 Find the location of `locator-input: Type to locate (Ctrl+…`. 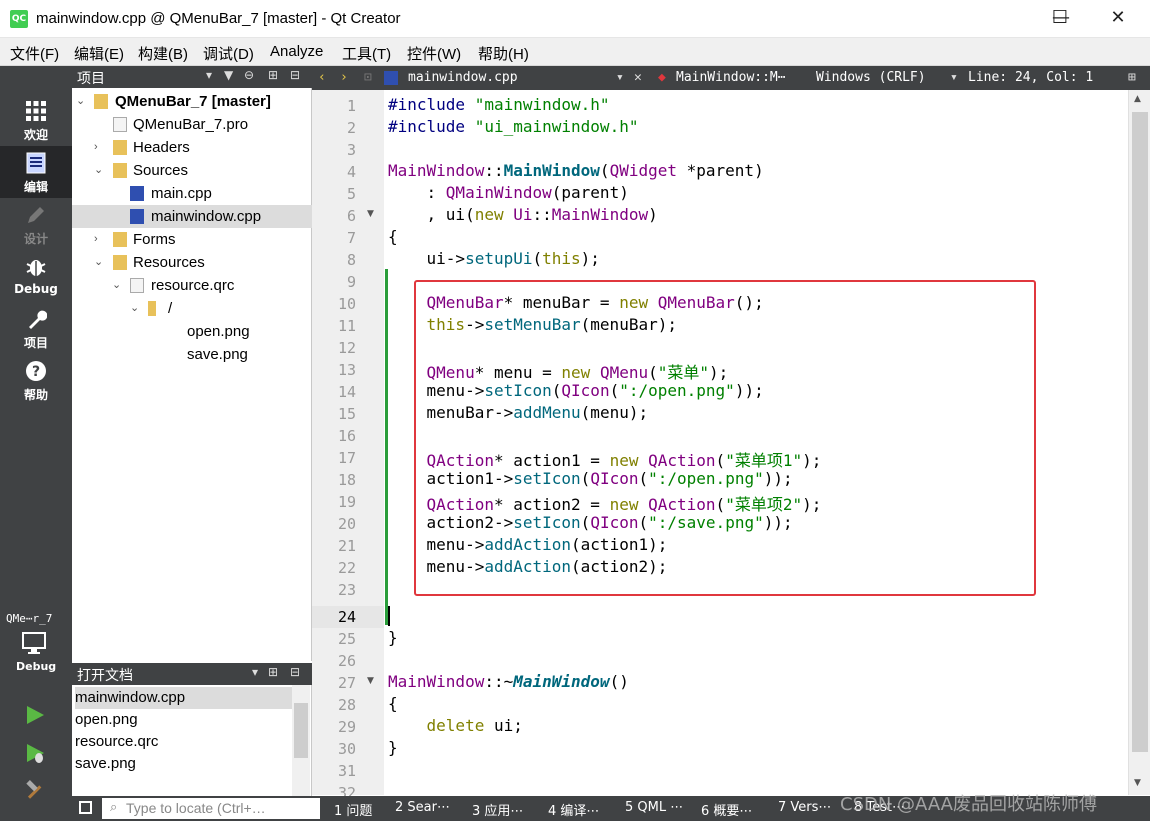

locator-input: Type to locate (Ctrl+… is located at coordinates (211, 808).